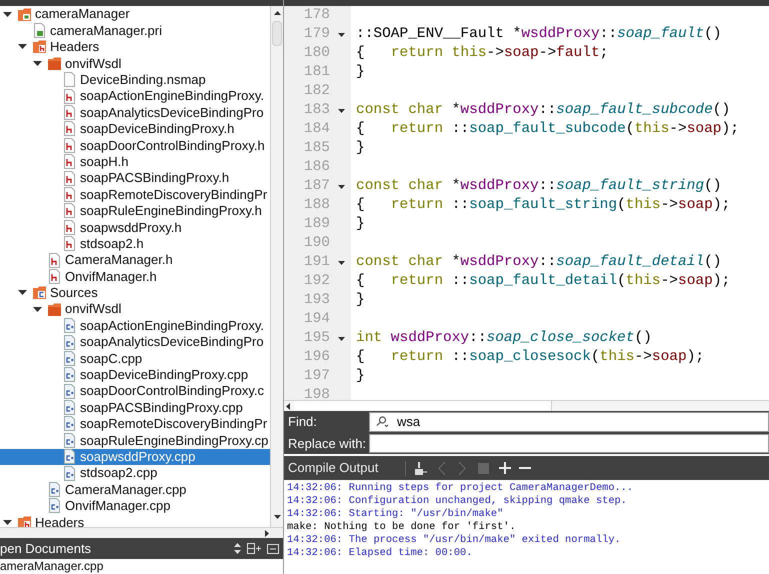  Describe the element at coordinates (135, 178) in the screenshot. I see `tree-item: soapPACSBindingProxy.h` at that location.